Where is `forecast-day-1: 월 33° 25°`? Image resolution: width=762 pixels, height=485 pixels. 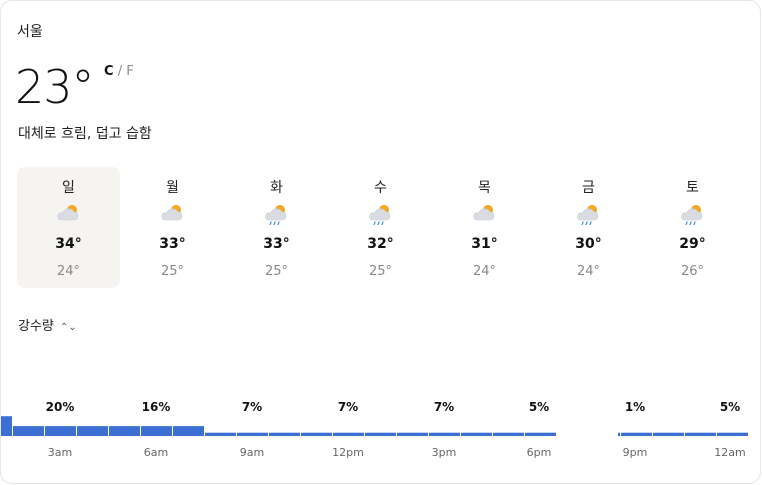
forecast-day-1: 월 33° 25° is located at coordinates (172, 227).